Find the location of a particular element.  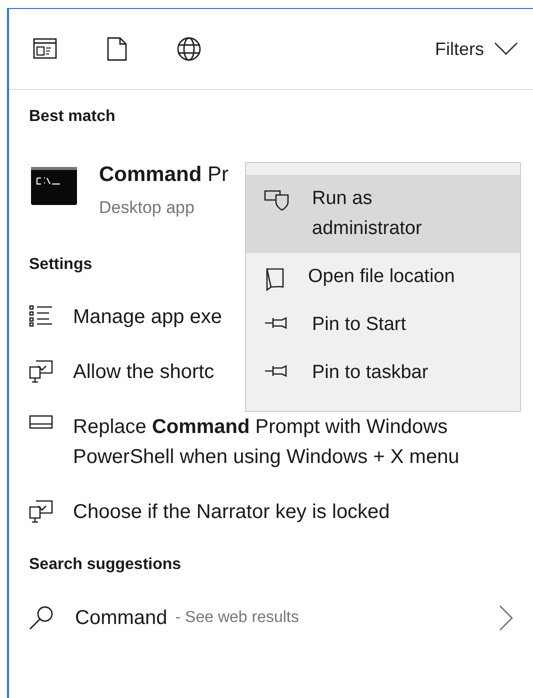

globe-icon is located at coordinates (189, 49).